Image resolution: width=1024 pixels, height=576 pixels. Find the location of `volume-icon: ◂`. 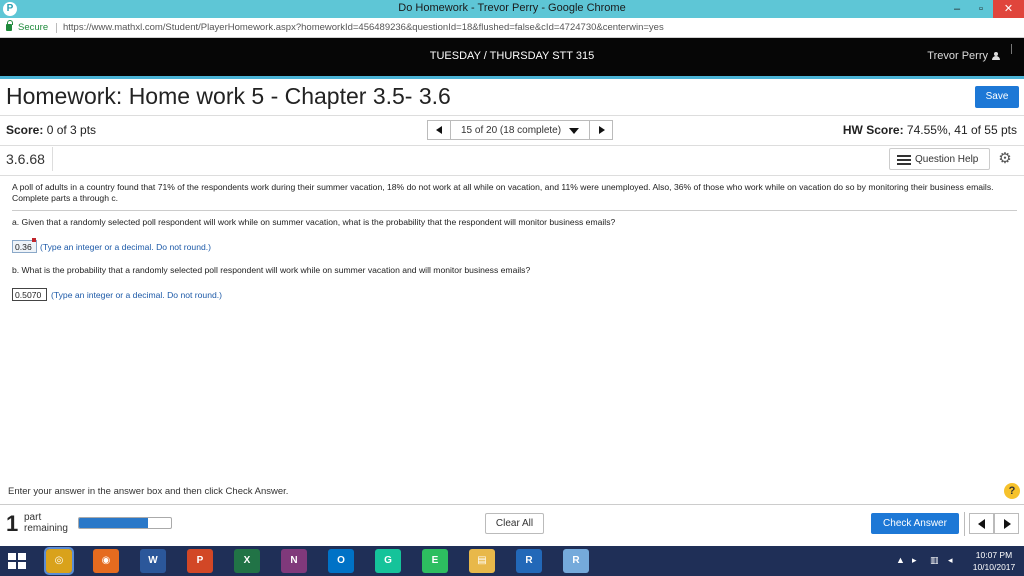

volume-icon: ◂ is located at coordinates (950, 560).